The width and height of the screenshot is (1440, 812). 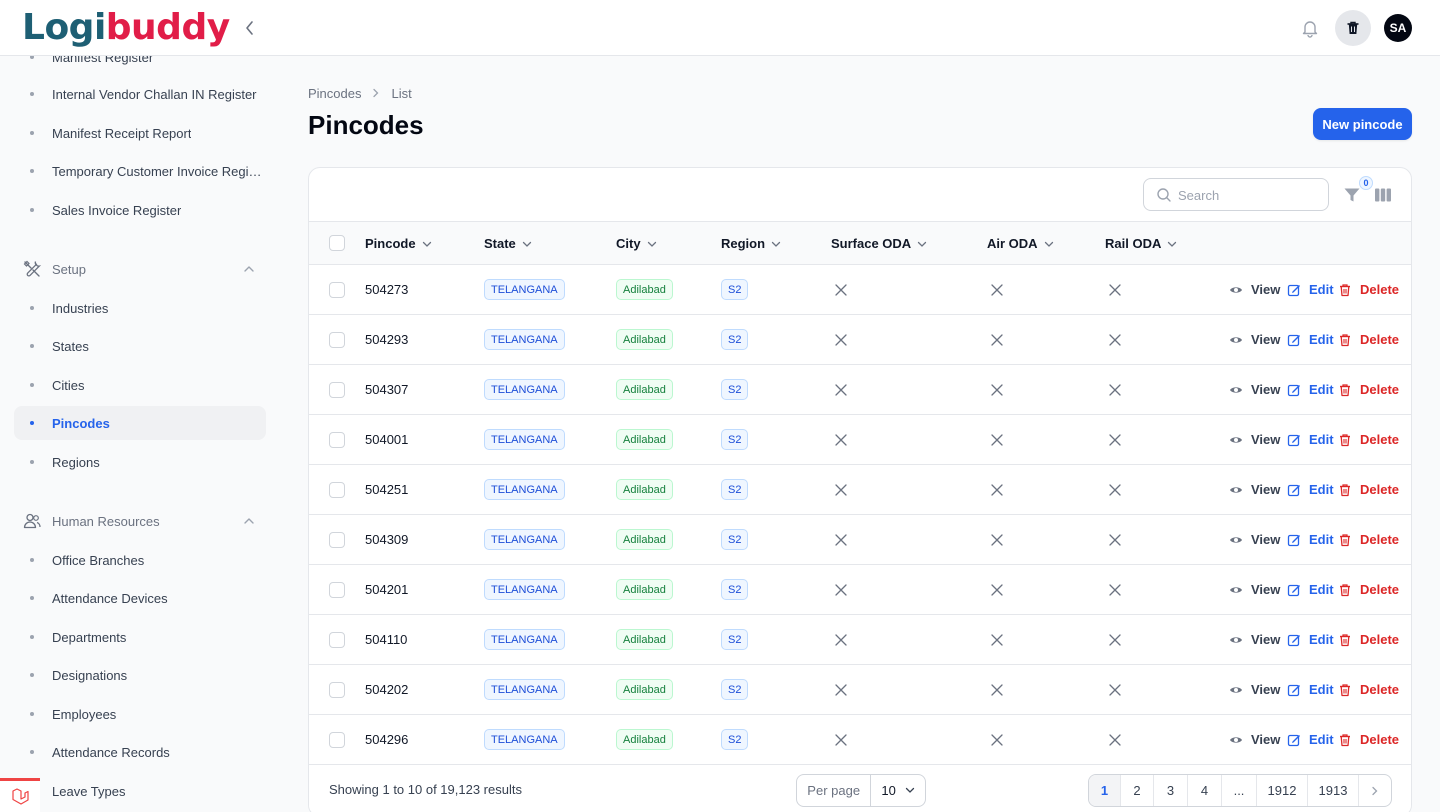 I want to click on sidebar-item-regions: Regions, so click(x=140, y=462).